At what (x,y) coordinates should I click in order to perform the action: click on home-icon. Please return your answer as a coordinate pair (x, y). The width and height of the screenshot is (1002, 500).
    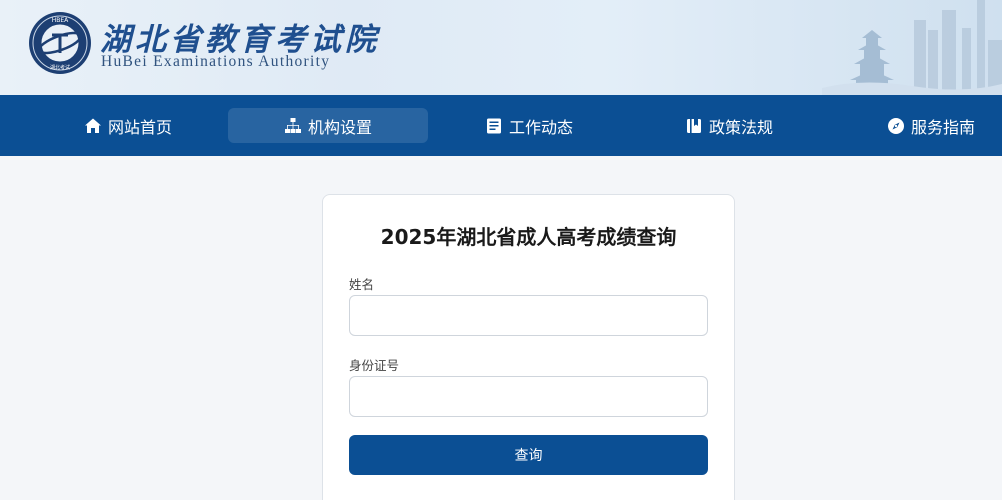
    Looking at the image, I should click on (93, 126).